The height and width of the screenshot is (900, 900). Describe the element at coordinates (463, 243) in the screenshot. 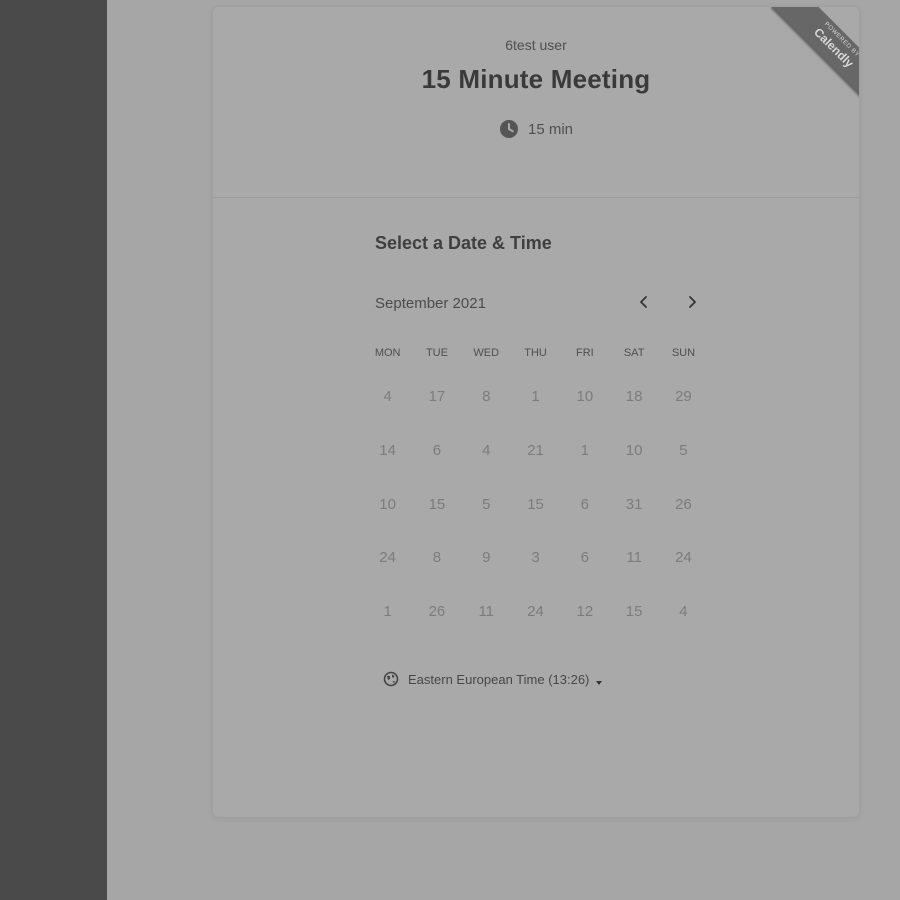

I see `picker-heading: Select a Date & Time` at that location.